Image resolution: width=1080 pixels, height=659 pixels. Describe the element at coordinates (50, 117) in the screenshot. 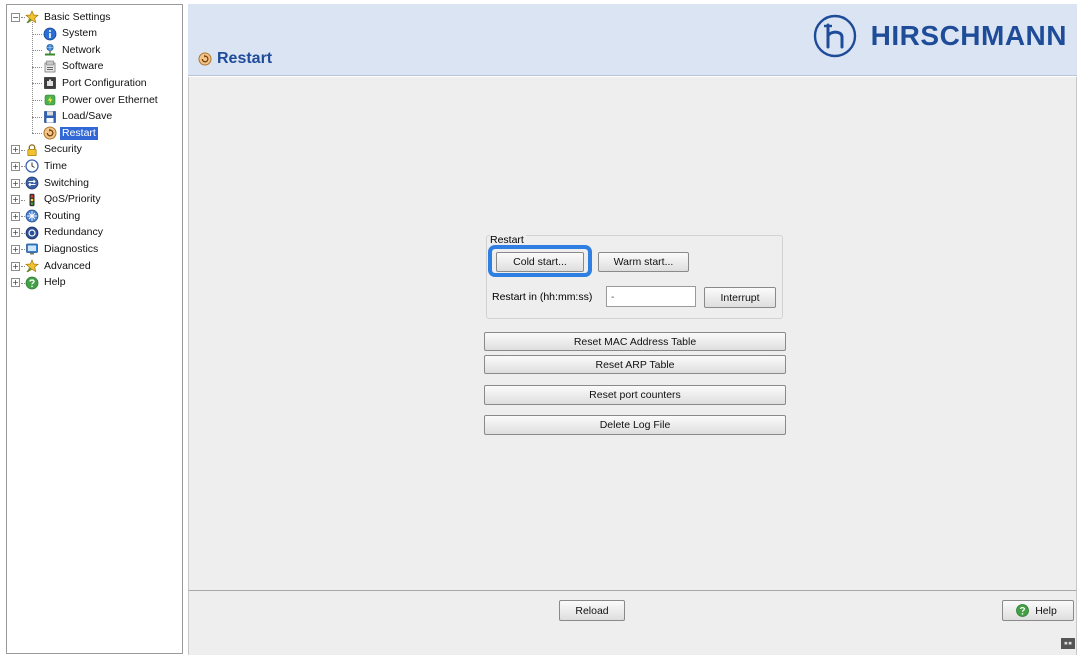

I see `floppy-icon` at that location.